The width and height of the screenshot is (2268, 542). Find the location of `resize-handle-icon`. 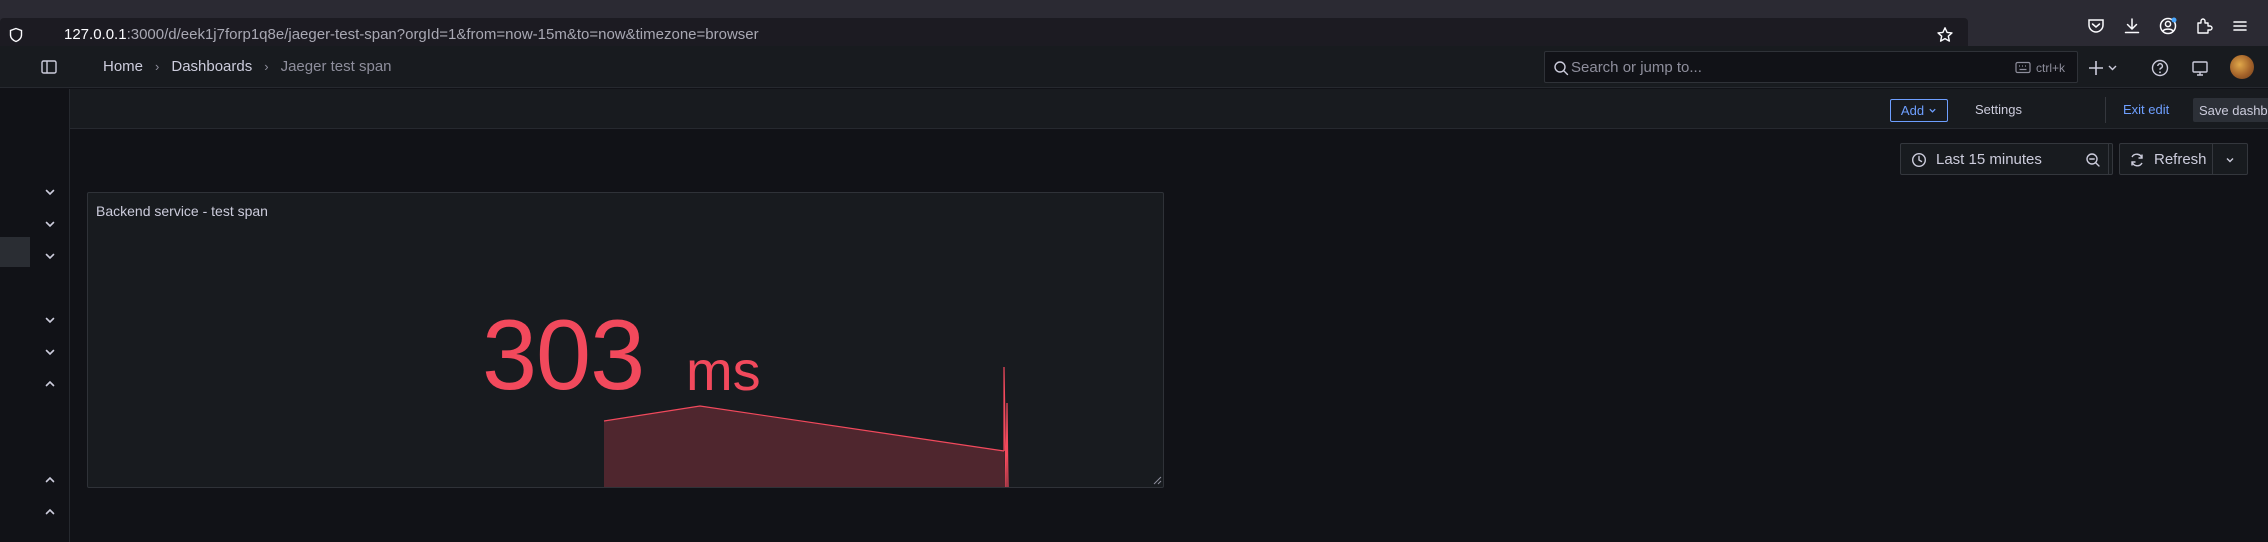

resize-handle-icon is located at coordinates (1157, 480).